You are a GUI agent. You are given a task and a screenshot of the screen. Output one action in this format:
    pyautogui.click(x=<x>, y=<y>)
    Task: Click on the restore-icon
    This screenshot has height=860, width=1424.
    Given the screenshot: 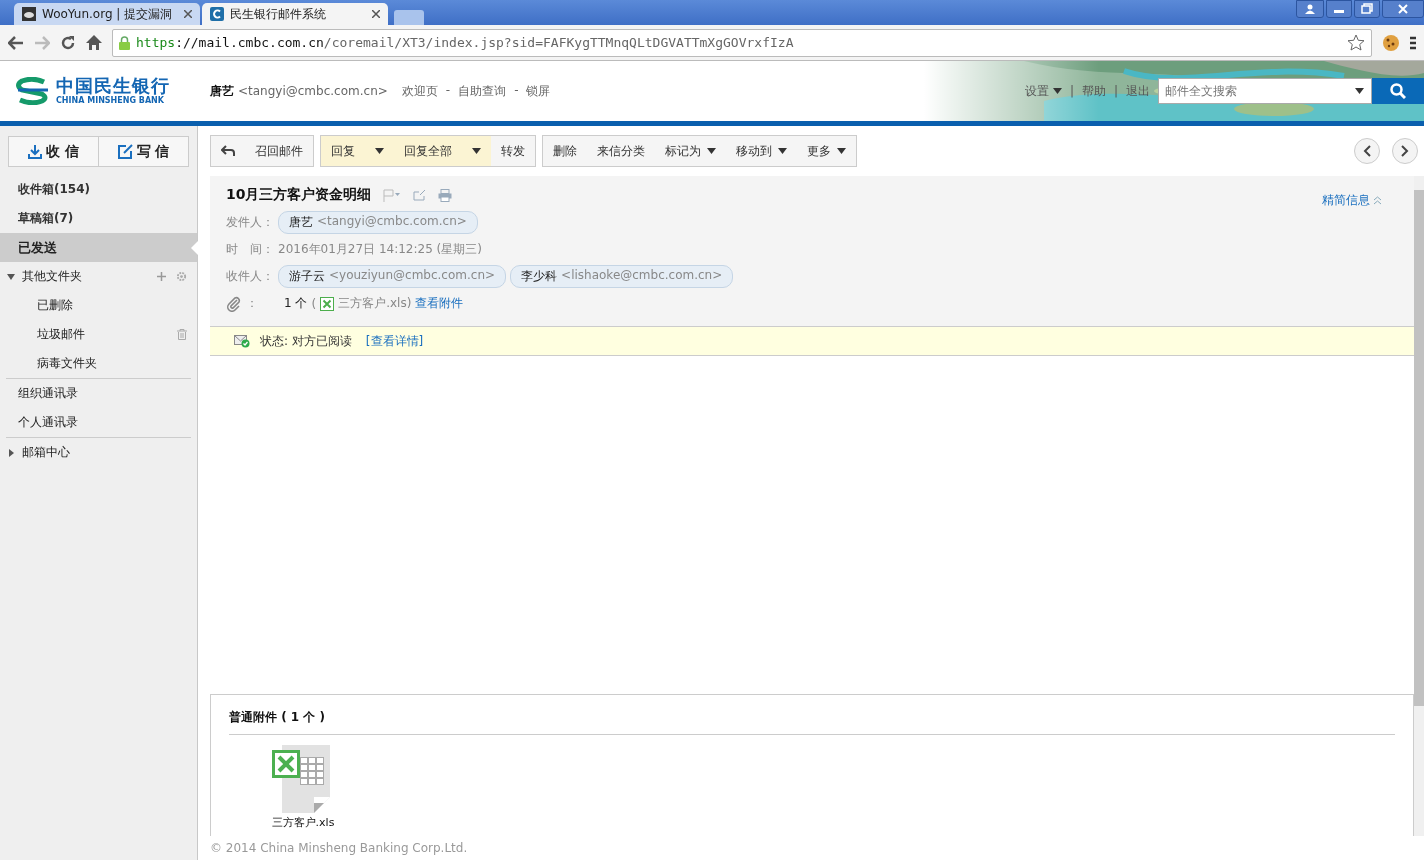 What is the action you would take?
    pyautogui.click(x=1367, y=9)
    